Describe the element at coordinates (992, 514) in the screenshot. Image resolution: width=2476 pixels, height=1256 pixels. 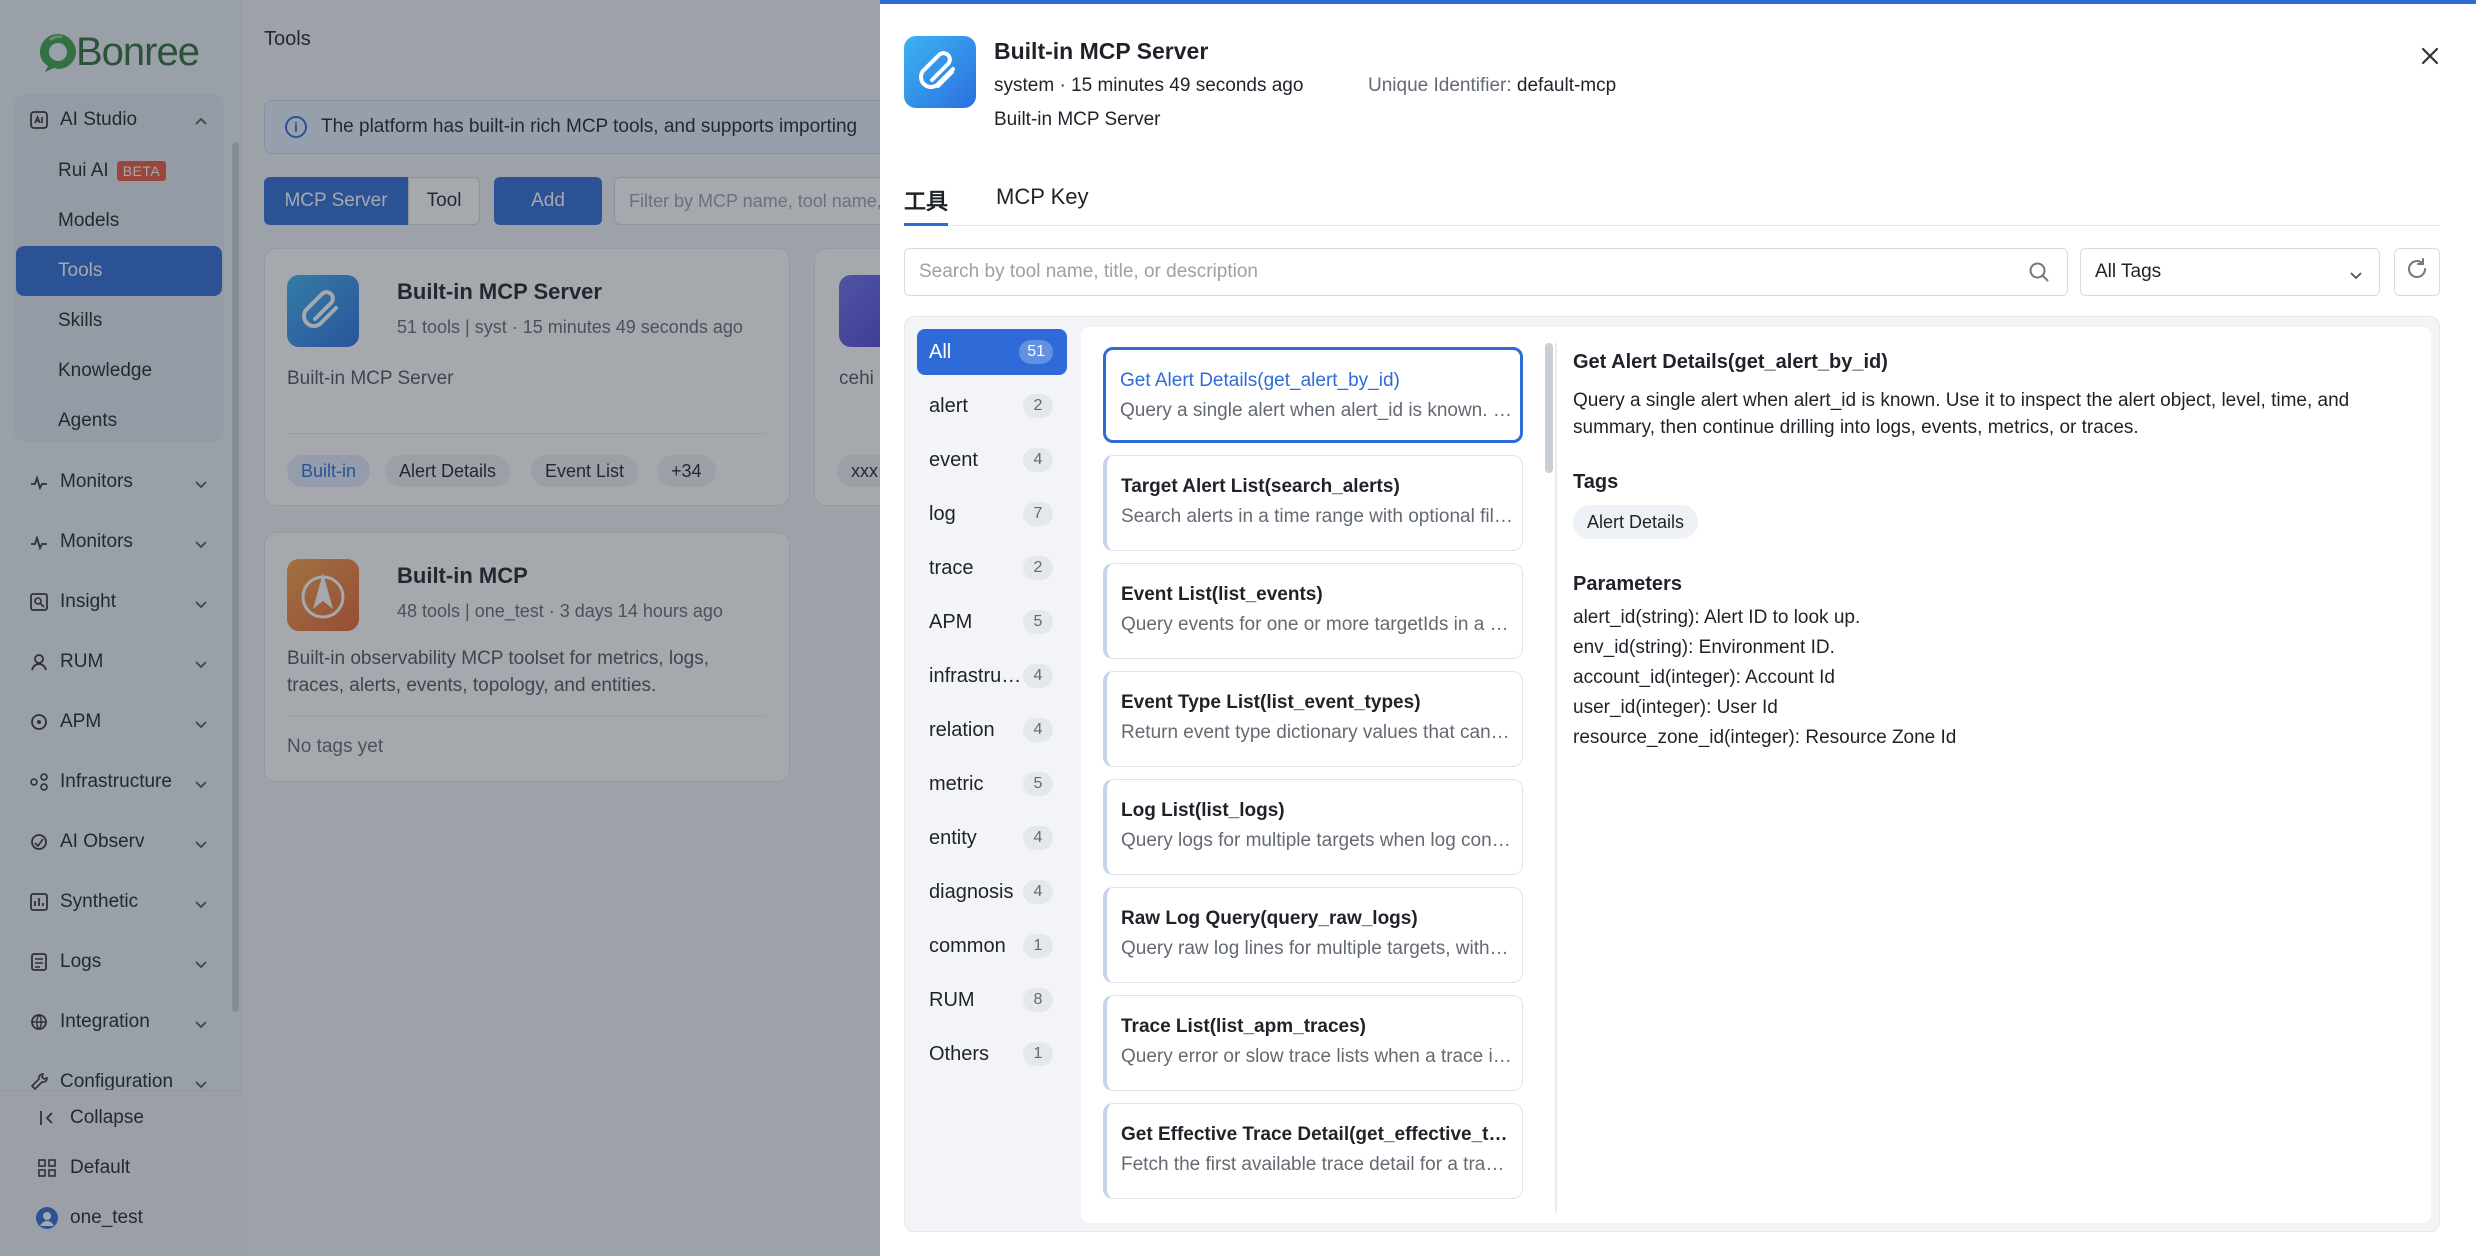
I see `category-log: log 7` at that location.